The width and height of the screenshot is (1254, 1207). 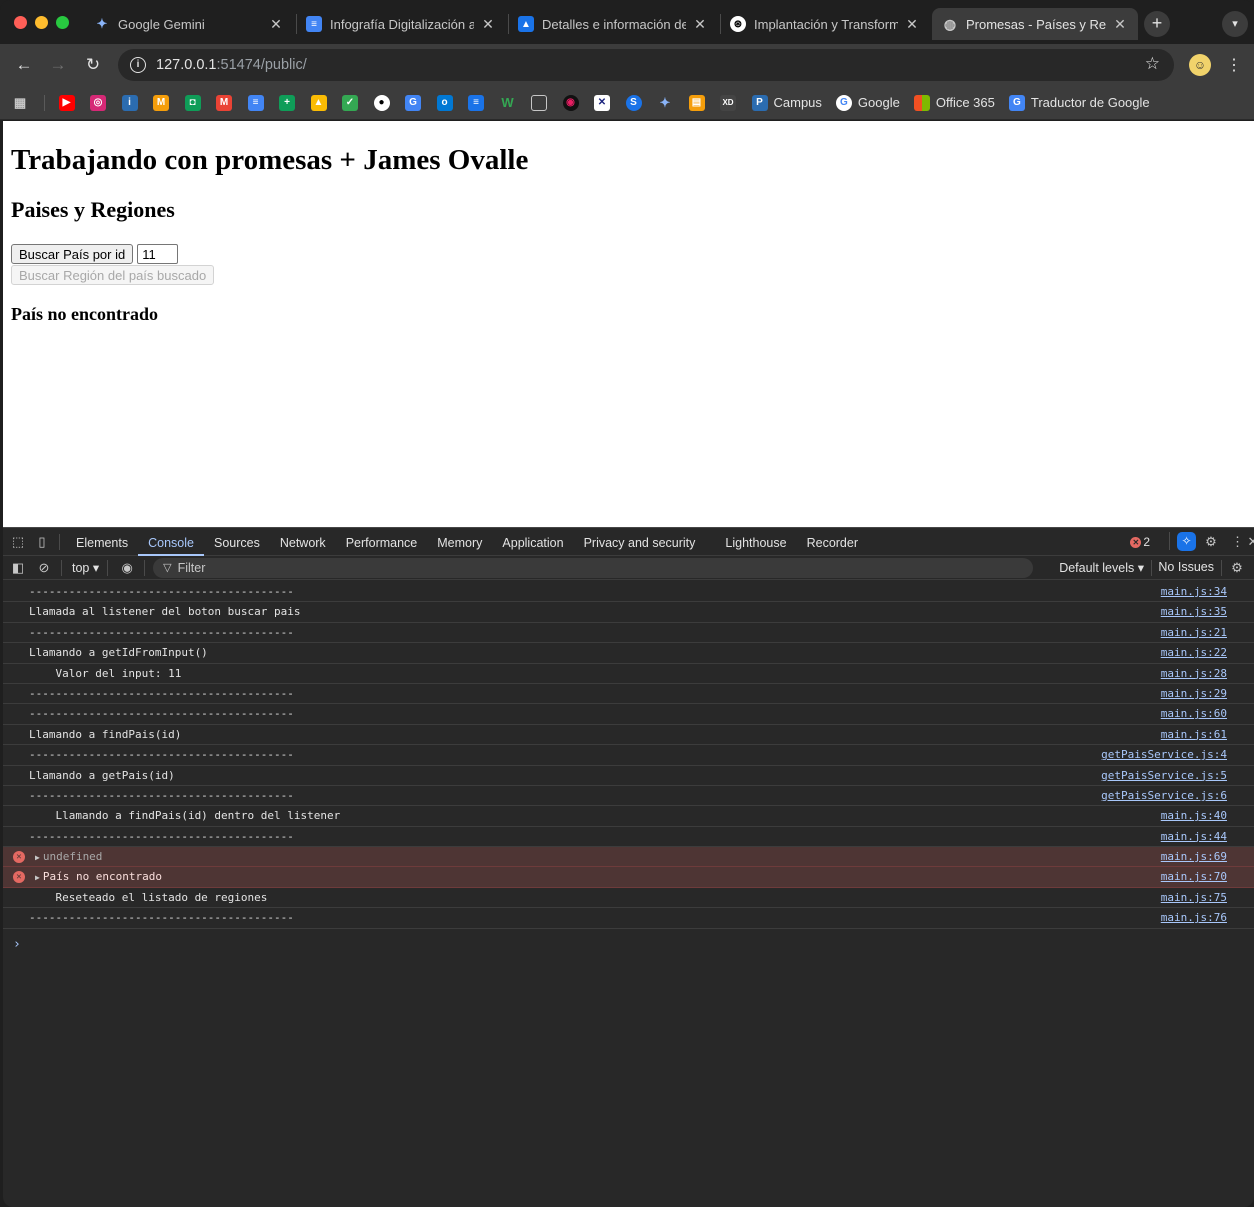 What do you see at coordinates (1164, 796) in the screenshot?
I see `source-link: getPaisService.js:6` at bounding box center [1164, 796].